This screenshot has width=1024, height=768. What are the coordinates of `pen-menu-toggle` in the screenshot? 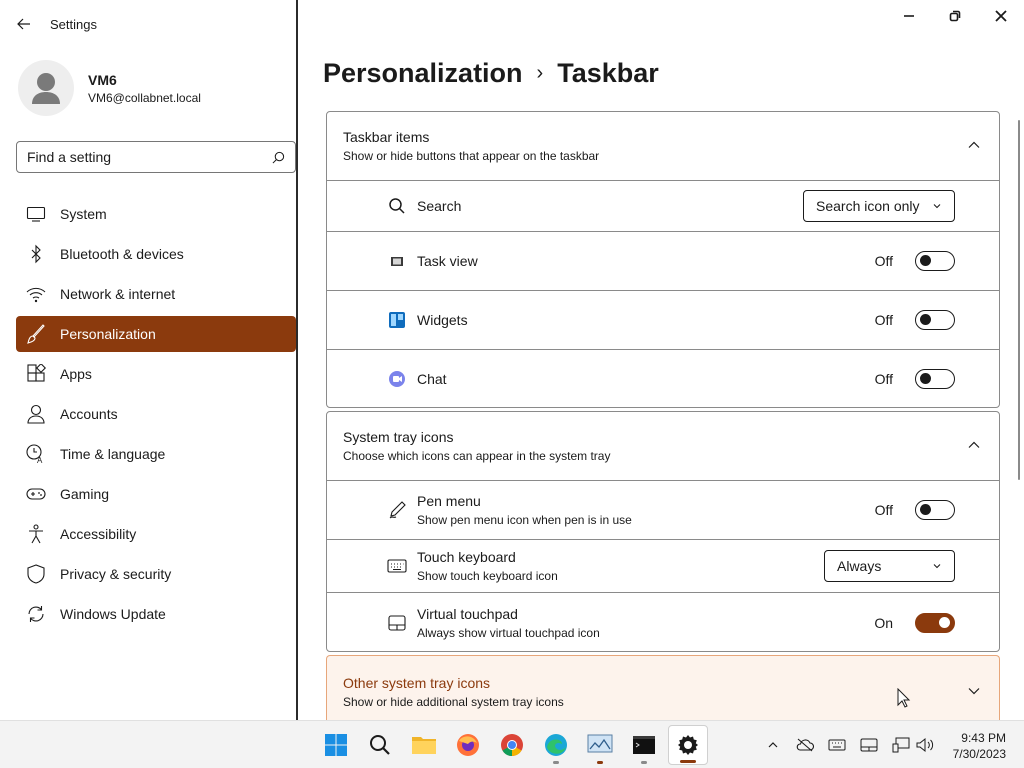 It's located at (935, 510).